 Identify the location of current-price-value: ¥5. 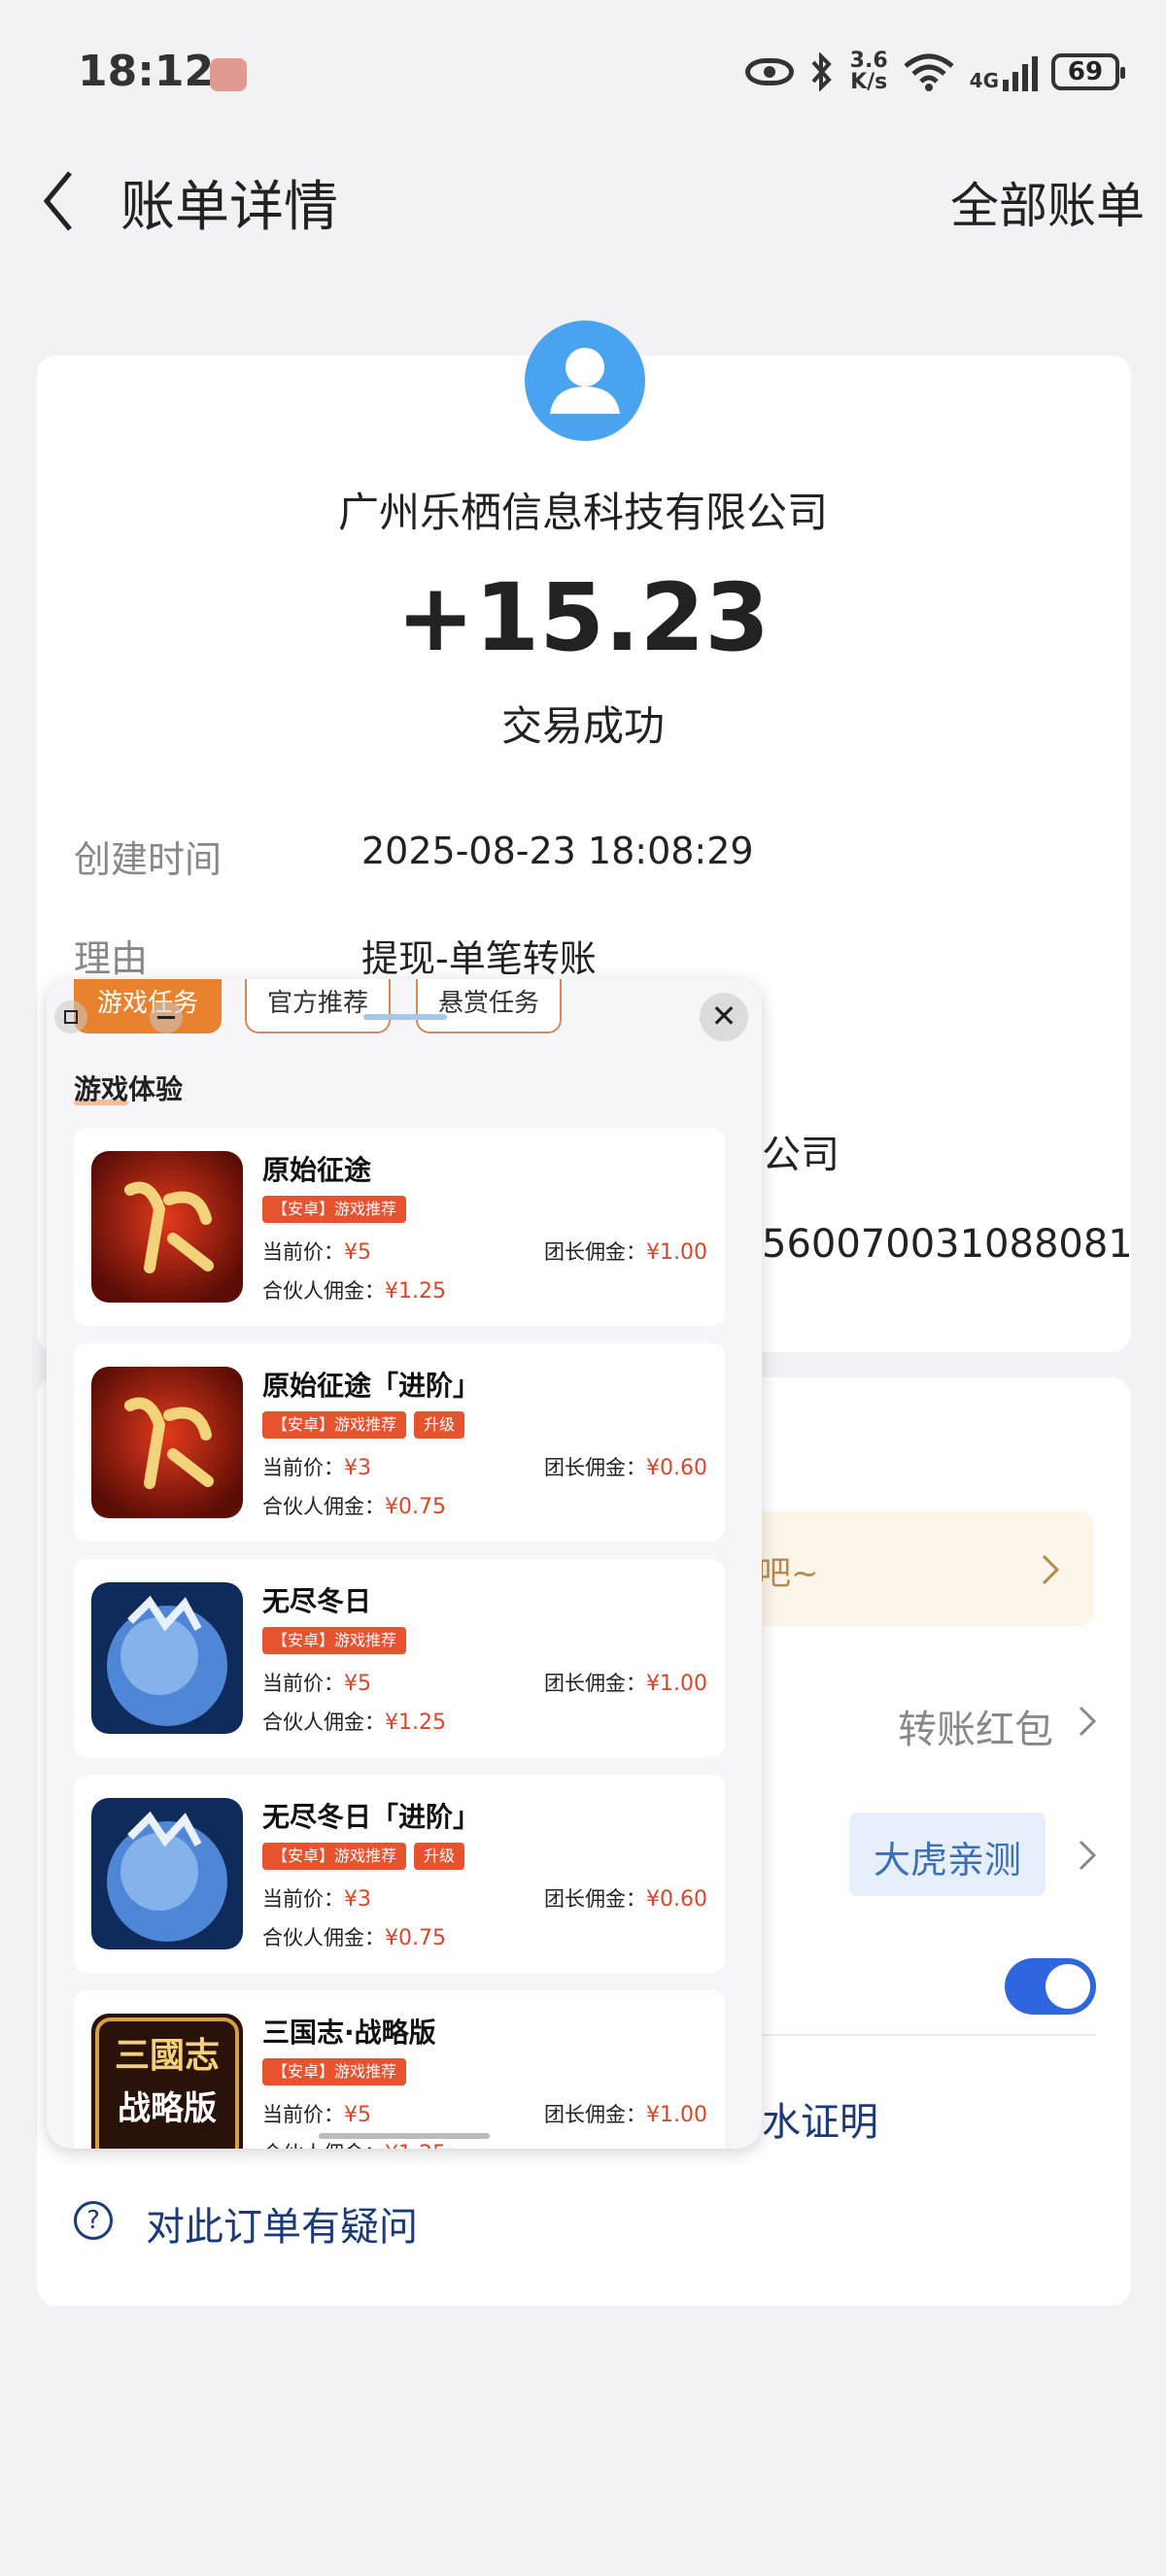
(357, 1684).